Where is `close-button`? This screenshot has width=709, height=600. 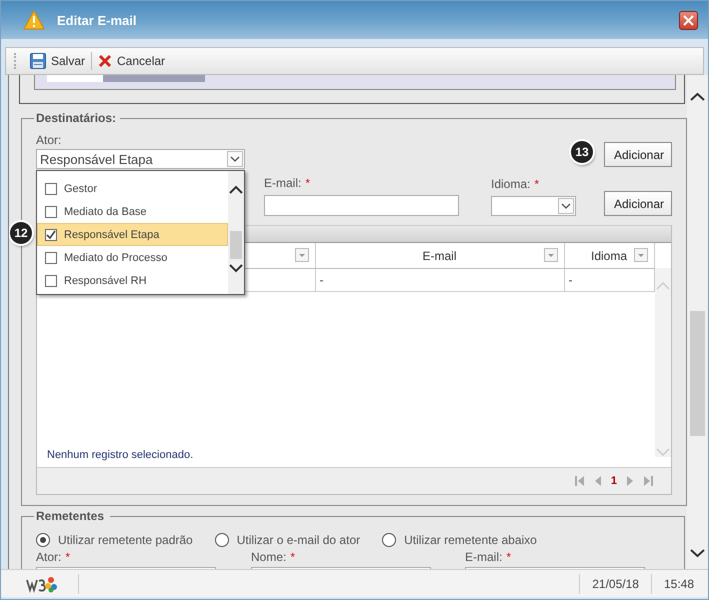
close-button is located at coordinates (688, 20).